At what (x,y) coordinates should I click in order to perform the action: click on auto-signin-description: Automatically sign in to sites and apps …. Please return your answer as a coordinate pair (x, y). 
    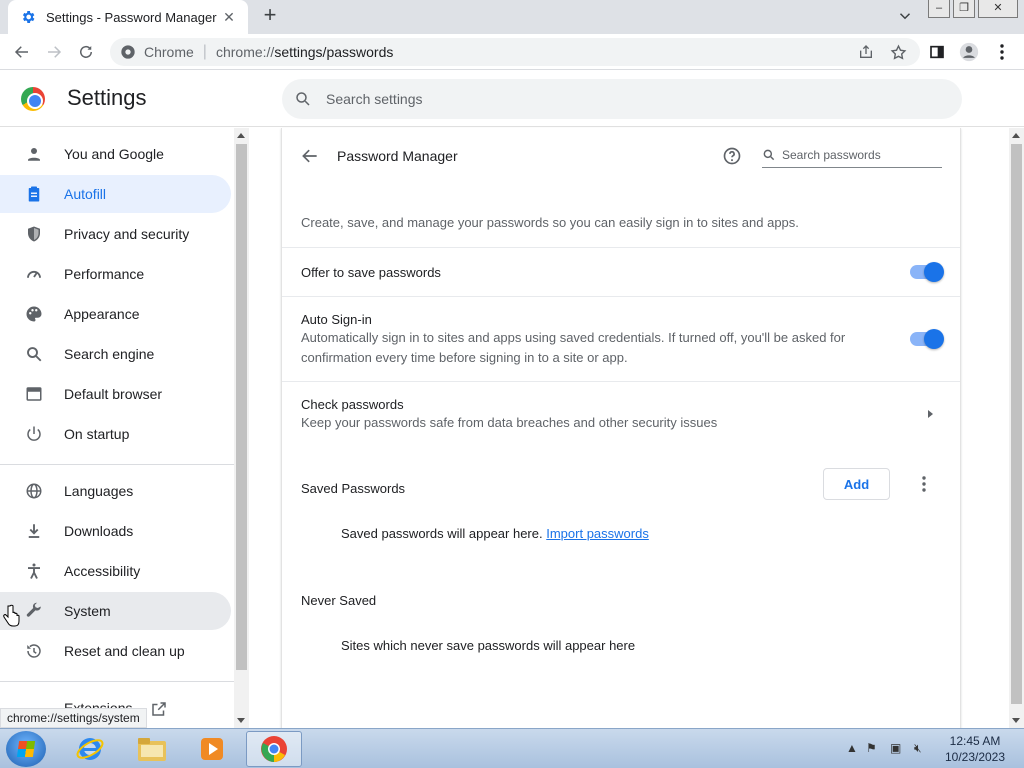
    Looking at the image, I should click on (573, 347).